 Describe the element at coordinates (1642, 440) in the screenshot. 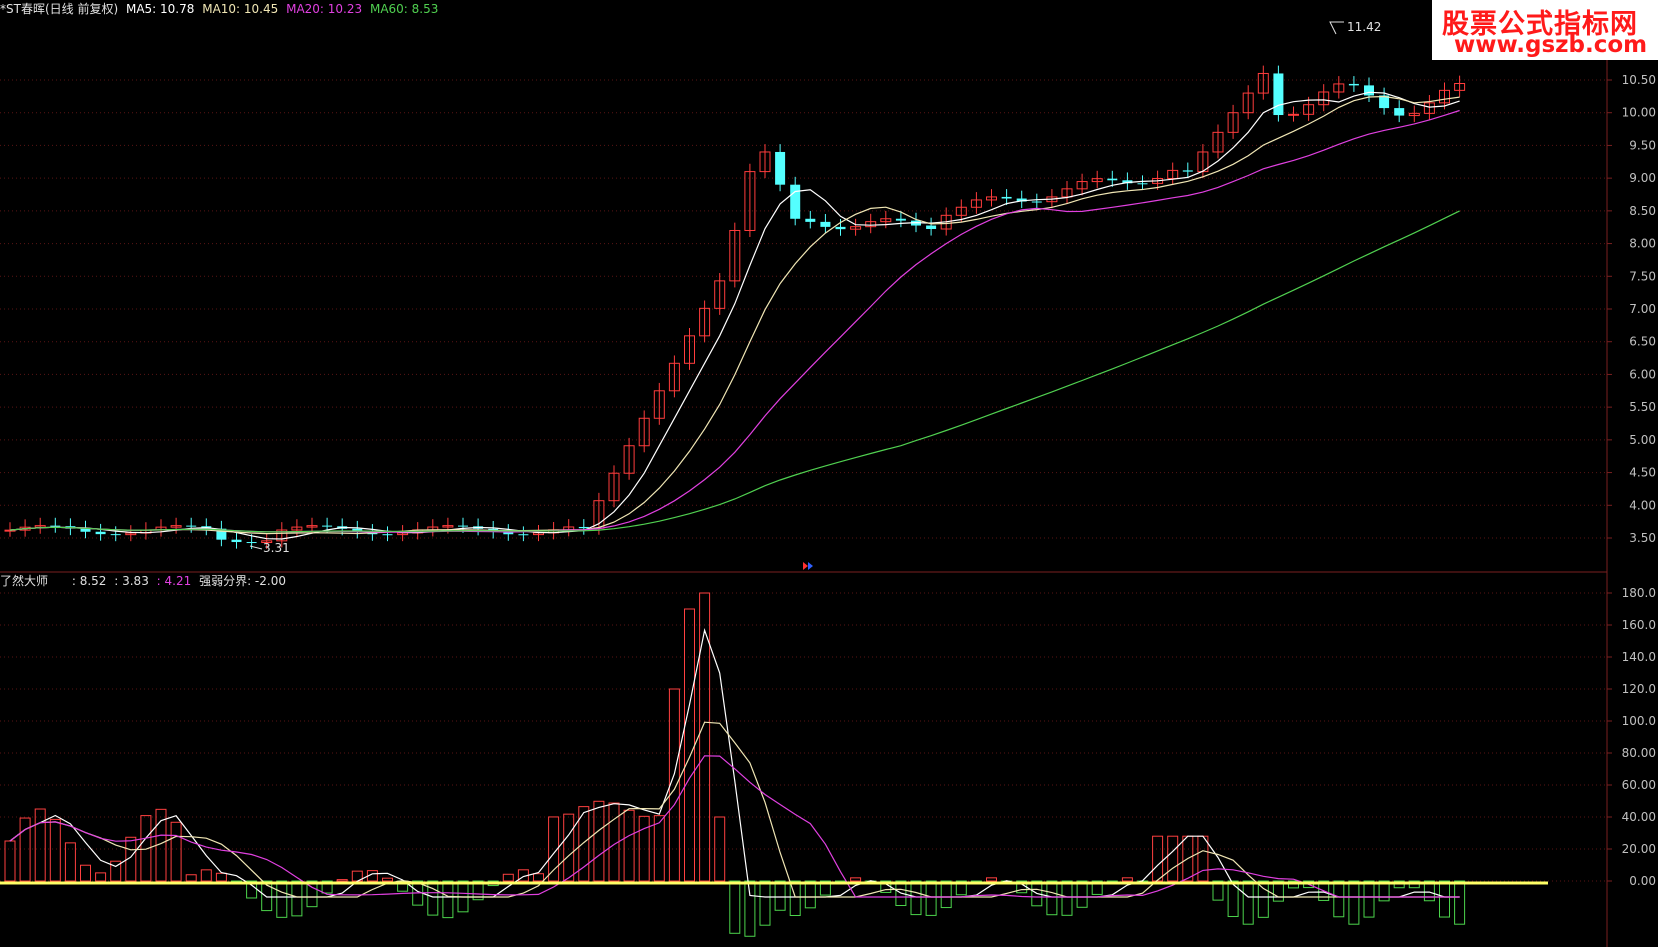

I see `price-tick-label: 5.00` at that location.